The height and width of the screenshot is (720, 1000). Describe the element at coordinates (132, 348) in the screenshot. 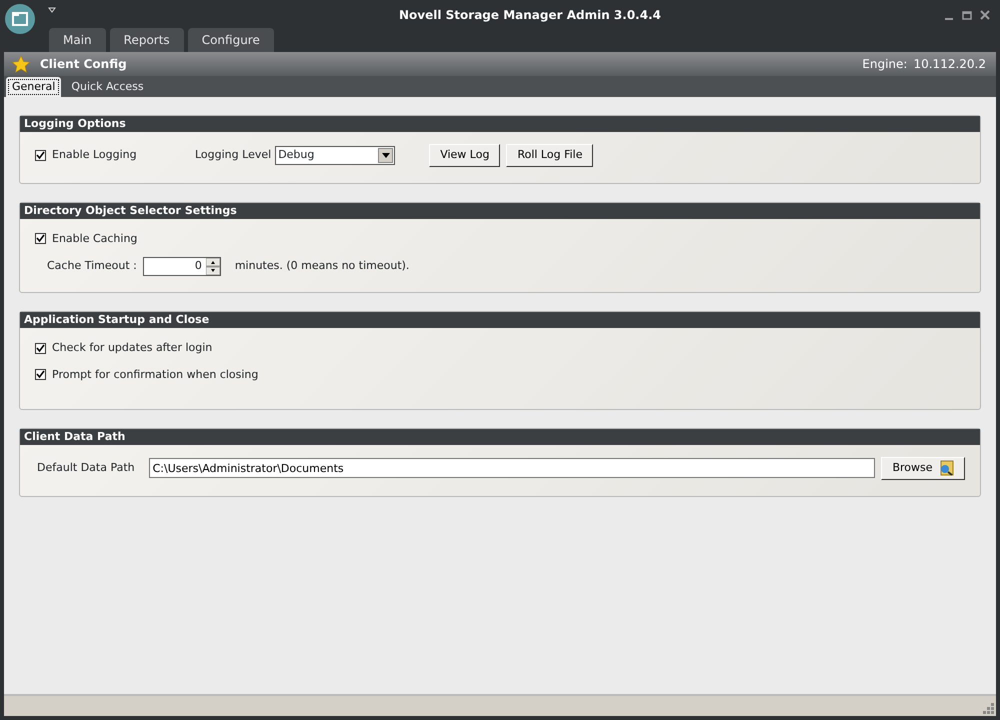

I see `checkbox-label: Check for updates after login` at that location.